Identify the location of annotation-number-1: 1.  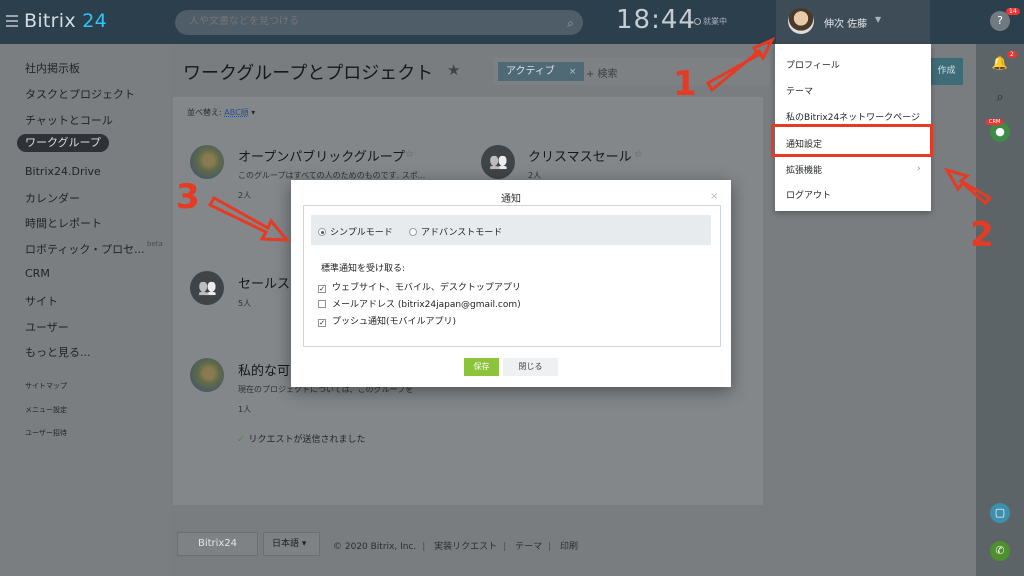
(685, 84).